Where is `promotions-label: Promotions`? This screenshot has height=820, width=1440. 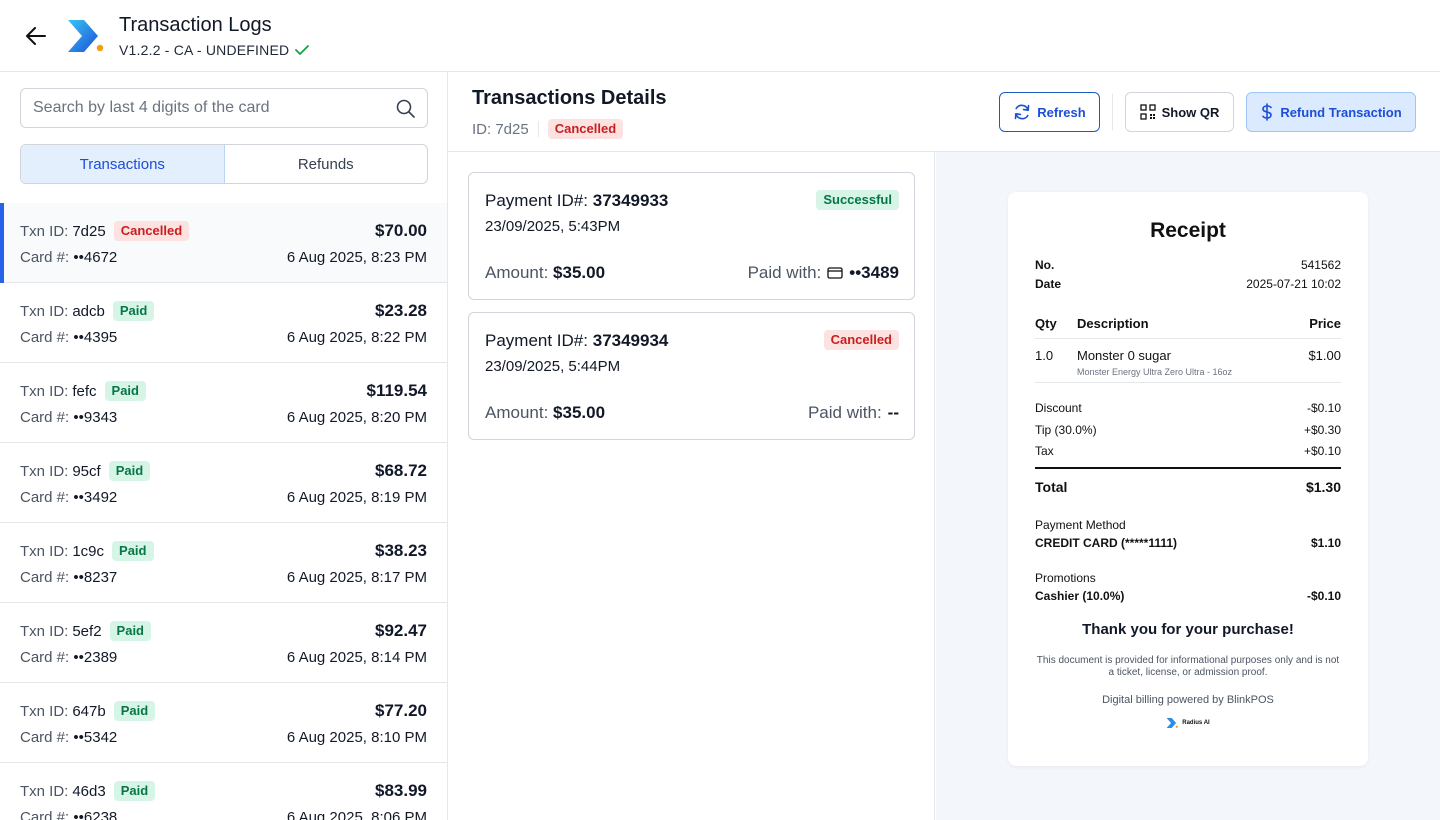 promotions-label: Promotions is located at coordinates (1065, 578).